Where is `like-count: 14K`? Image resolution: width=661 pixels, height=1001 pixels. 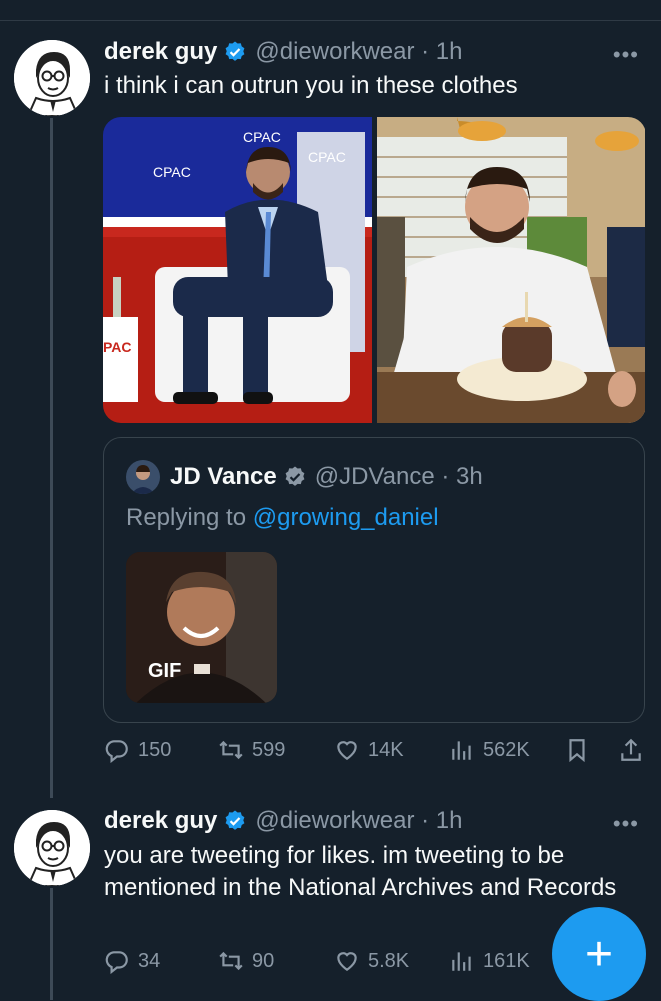 like-count: 14K is located at coordinates (386, 749).